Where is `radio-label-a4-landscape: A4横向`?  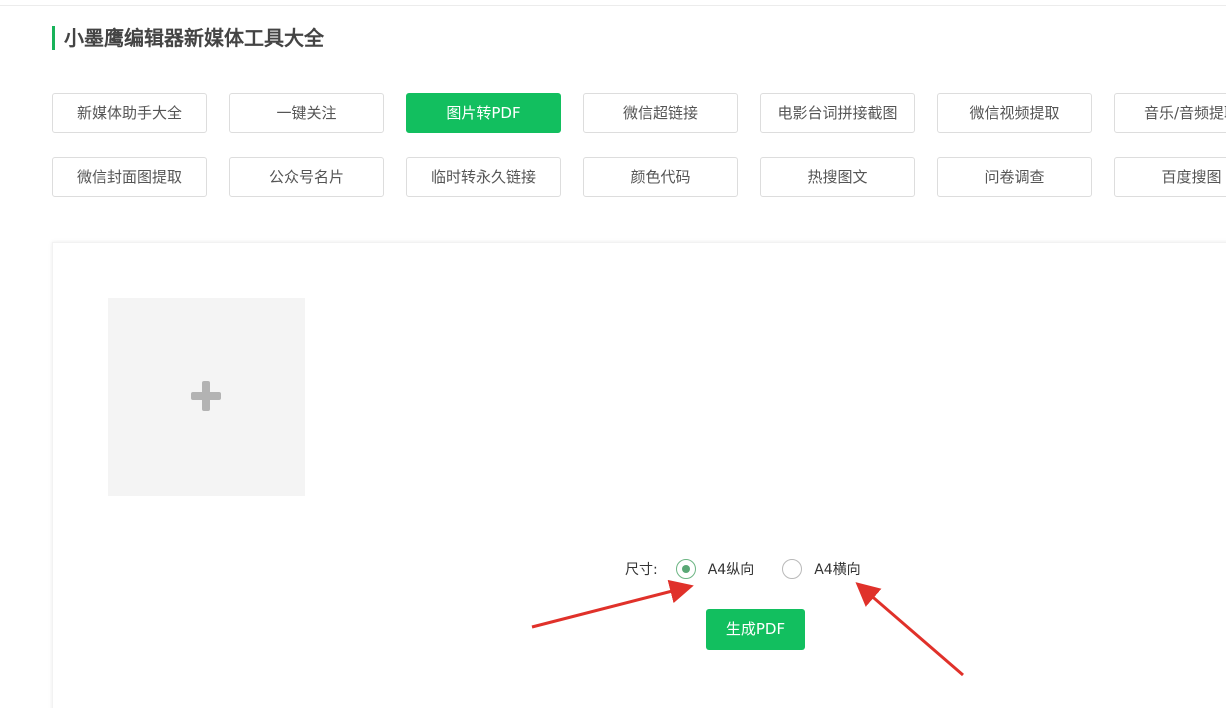
radio-label-a4-landscape: A4横向 is located at coordinates (837, 570).